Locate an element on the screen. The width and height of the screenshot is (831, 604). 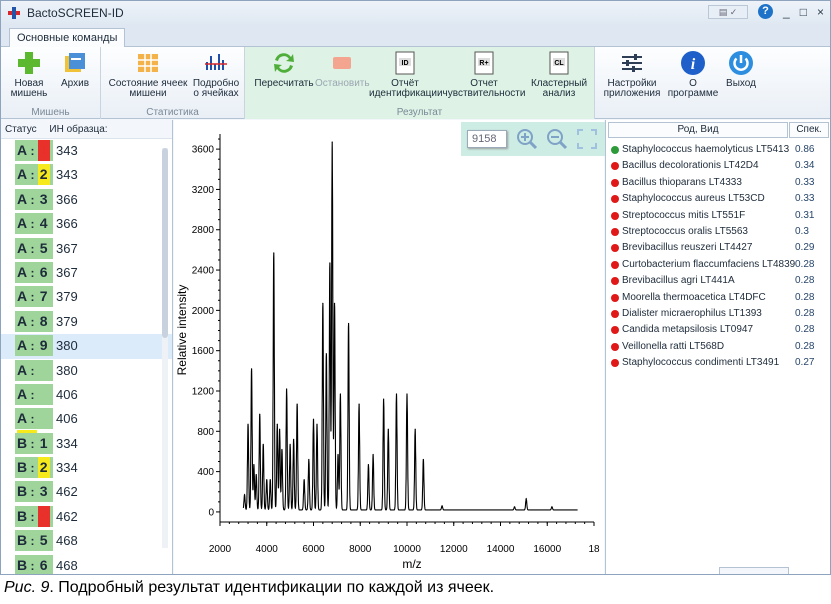
x-tick-label: 18 is located at coordinates (594, 549).